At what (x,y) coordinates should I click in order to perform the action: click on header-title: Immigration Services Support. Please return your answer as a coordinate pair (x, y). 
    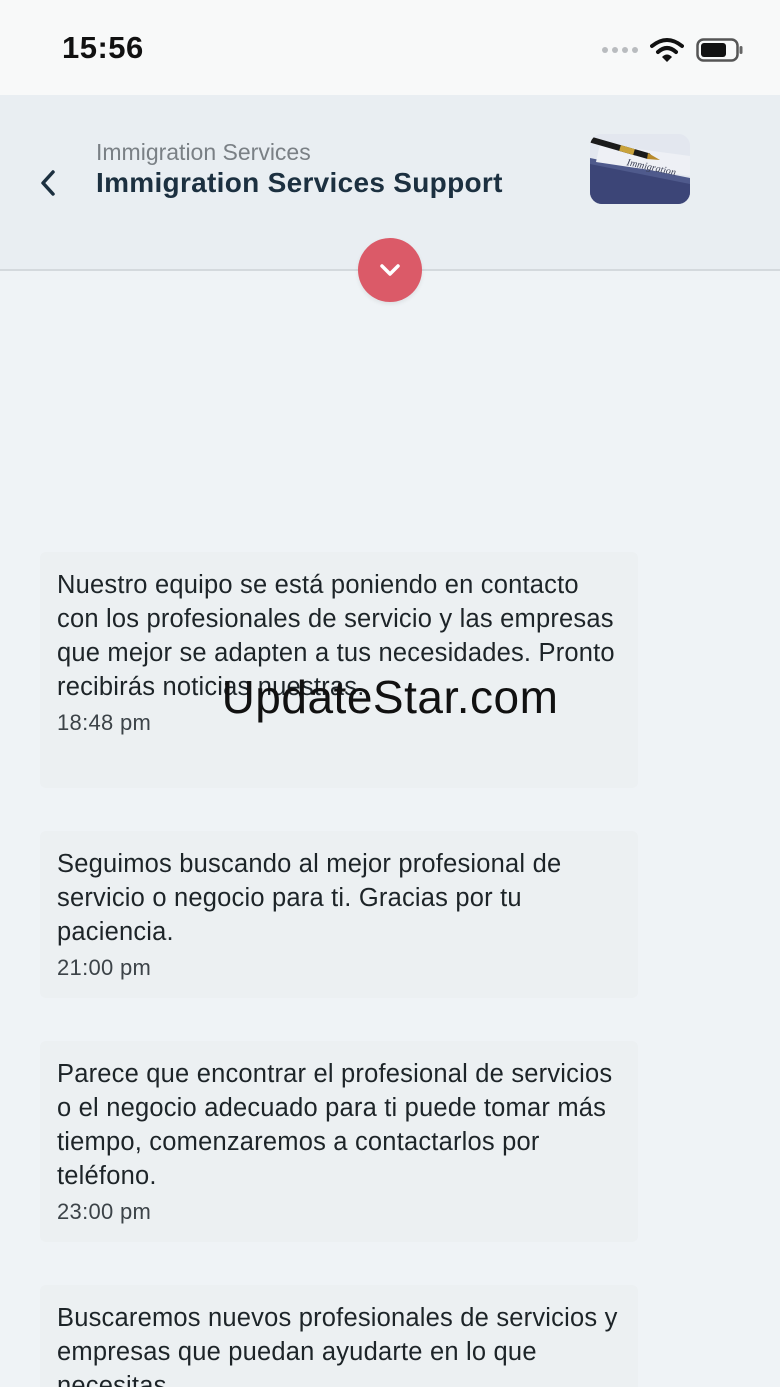
    Looking at the image, I should click on (299, 182).